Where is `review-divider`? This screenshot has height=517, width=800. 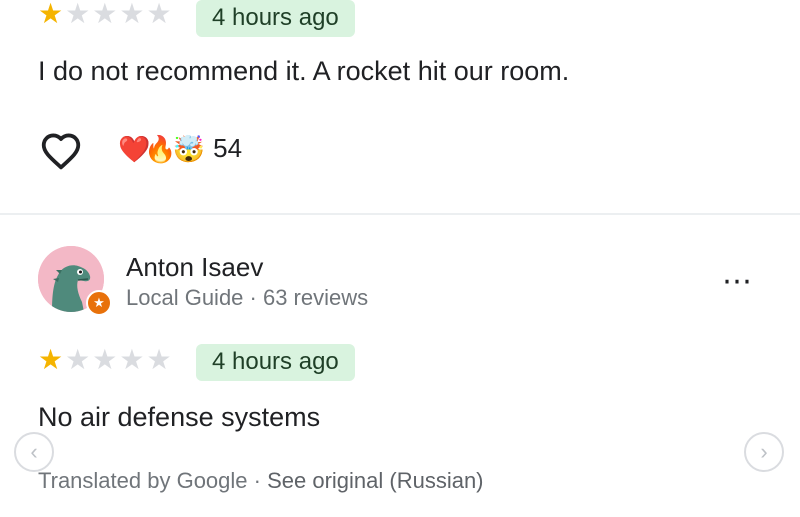 review-divider is located at coordinates (400, 214).